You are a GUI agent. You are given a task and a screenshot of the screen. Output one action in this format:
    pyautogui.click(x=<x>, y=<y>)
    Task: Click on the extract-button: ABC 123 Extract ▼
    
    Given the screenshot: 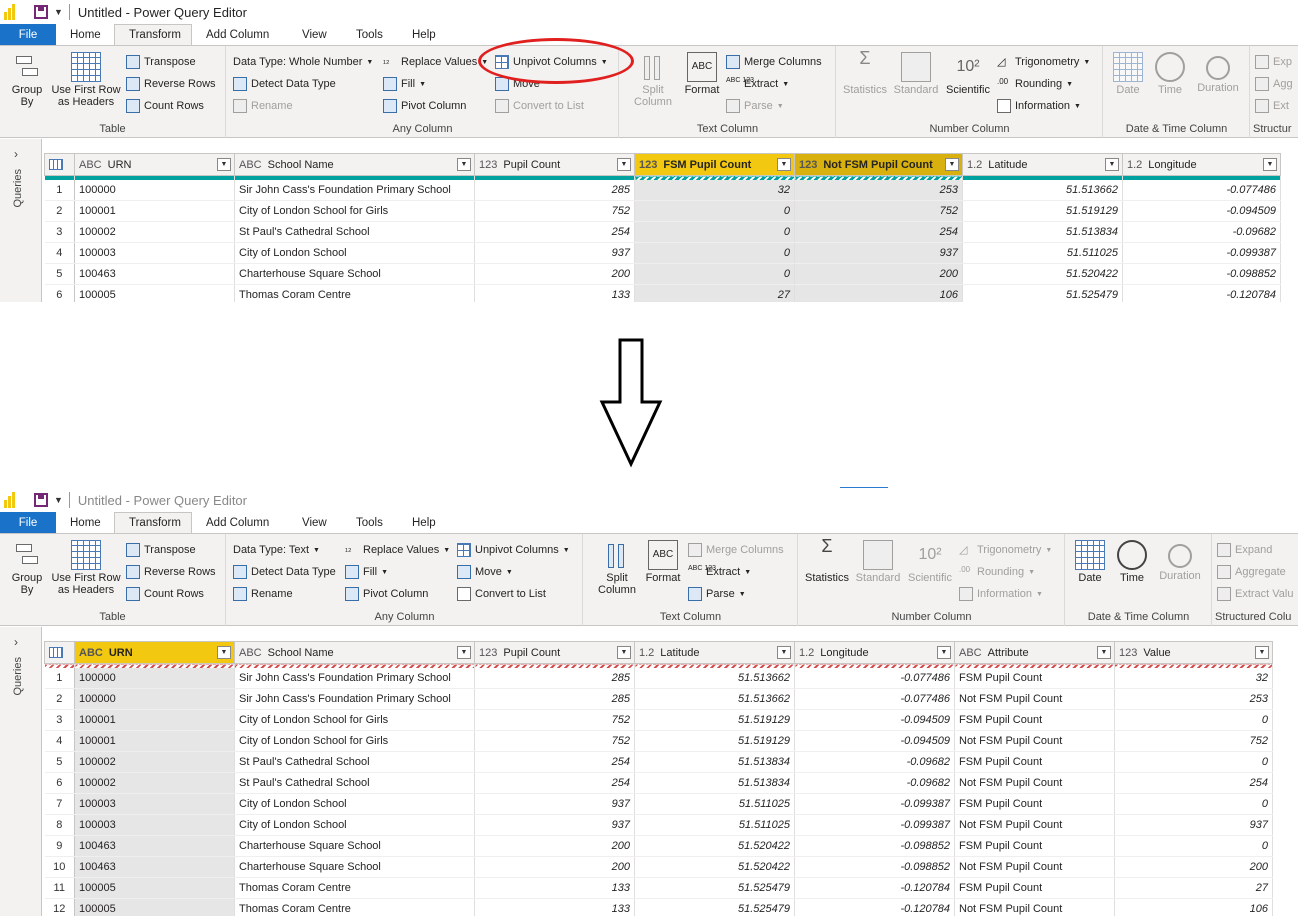 What is the action you would take?
    pyautogui.click(x=719, y=572)
    